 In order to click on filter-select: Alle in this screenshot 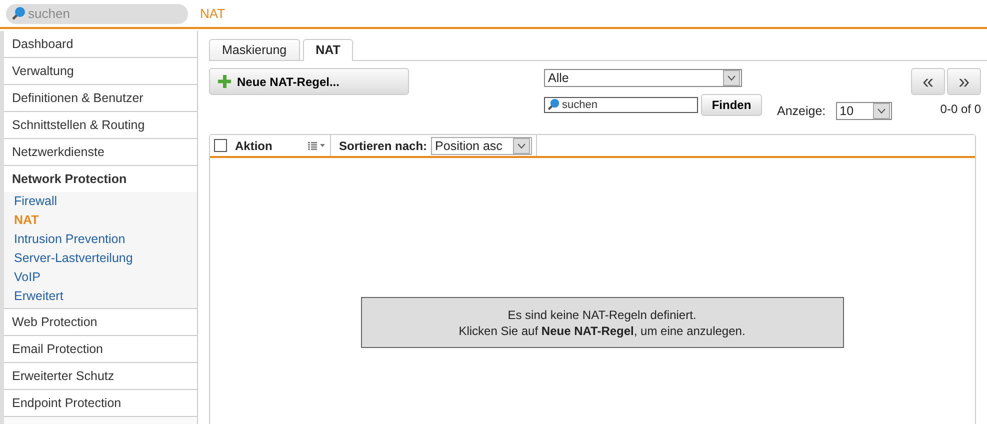, I will do `click(643, 78)`.